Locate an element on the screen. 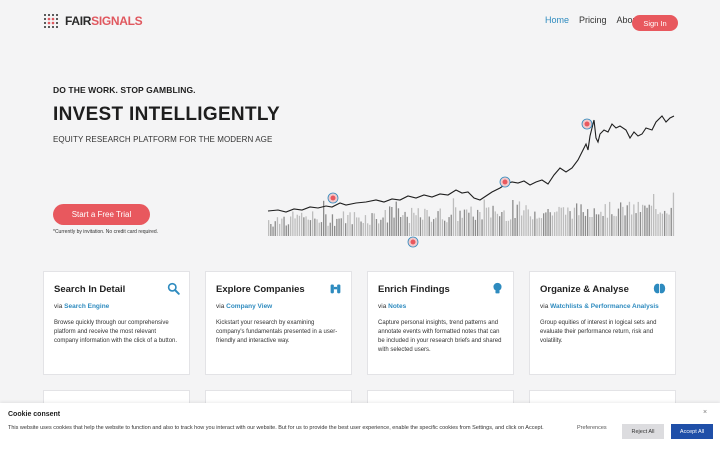 This screenshot has width=720, height=450. card-via: via Company View is located at coordinates (244, 306).